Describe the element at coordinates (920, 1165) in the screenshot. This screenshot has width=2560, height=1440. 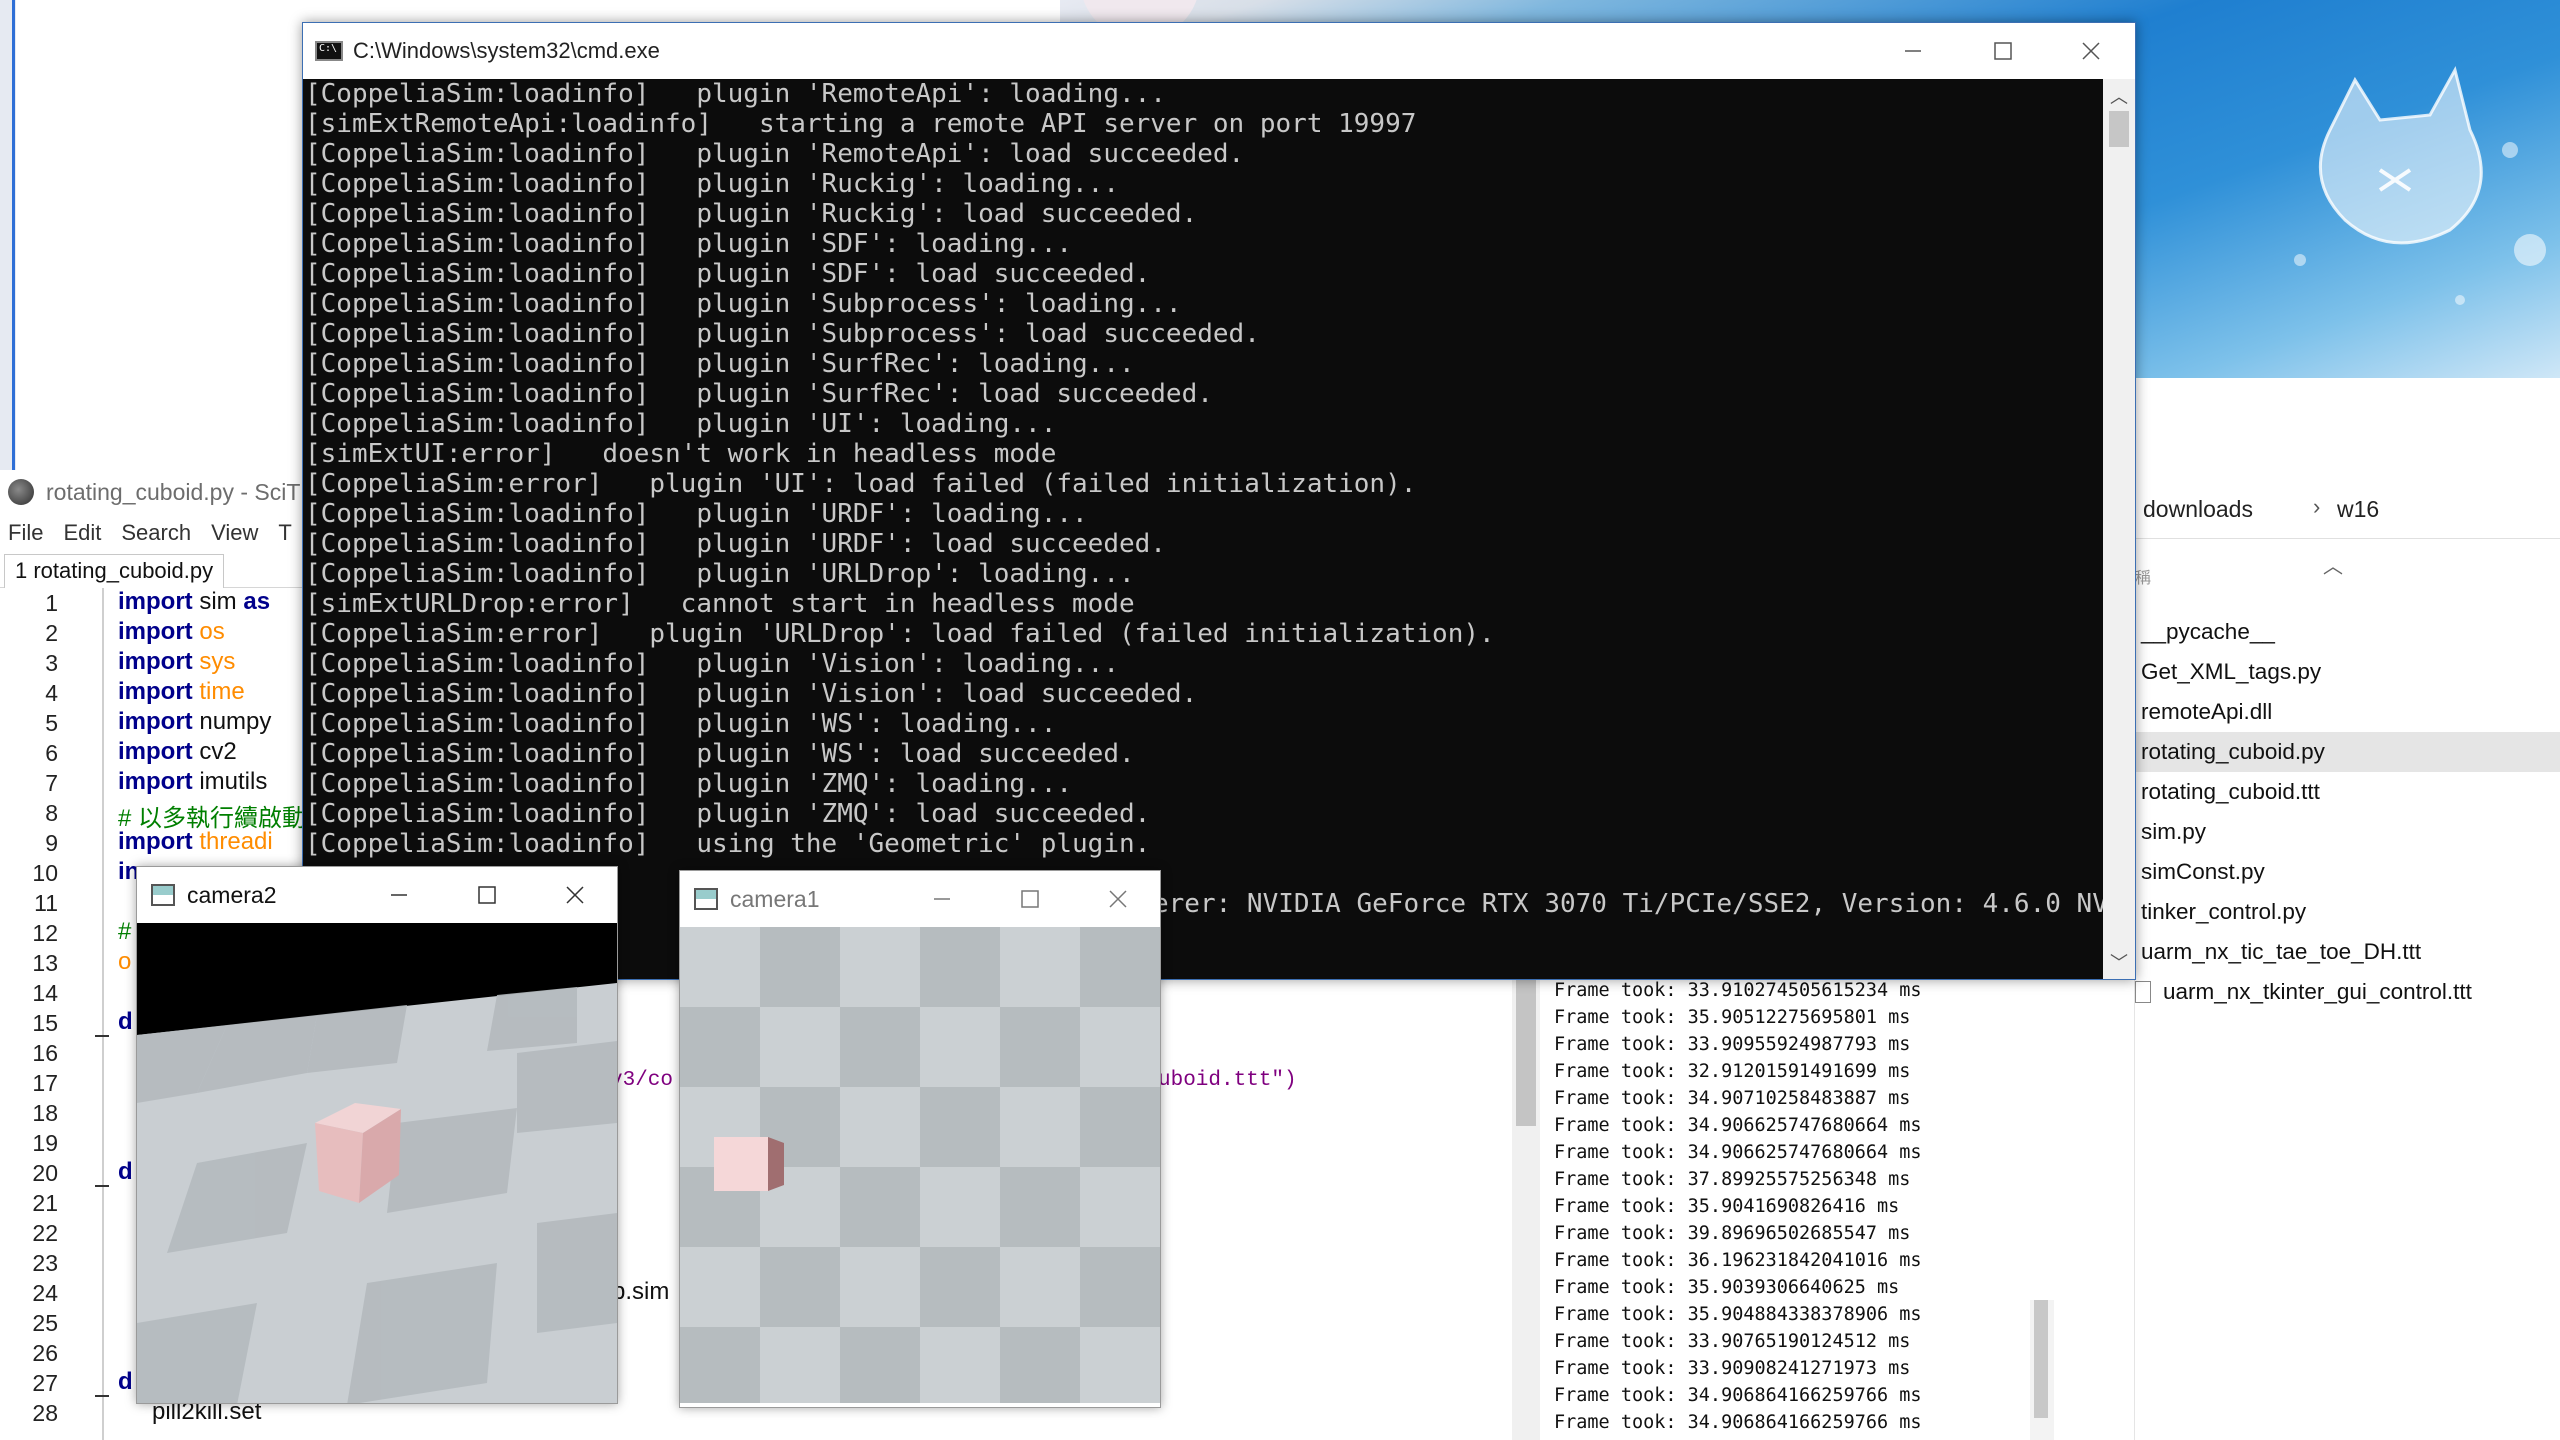
I see `camera1-render` at that location.